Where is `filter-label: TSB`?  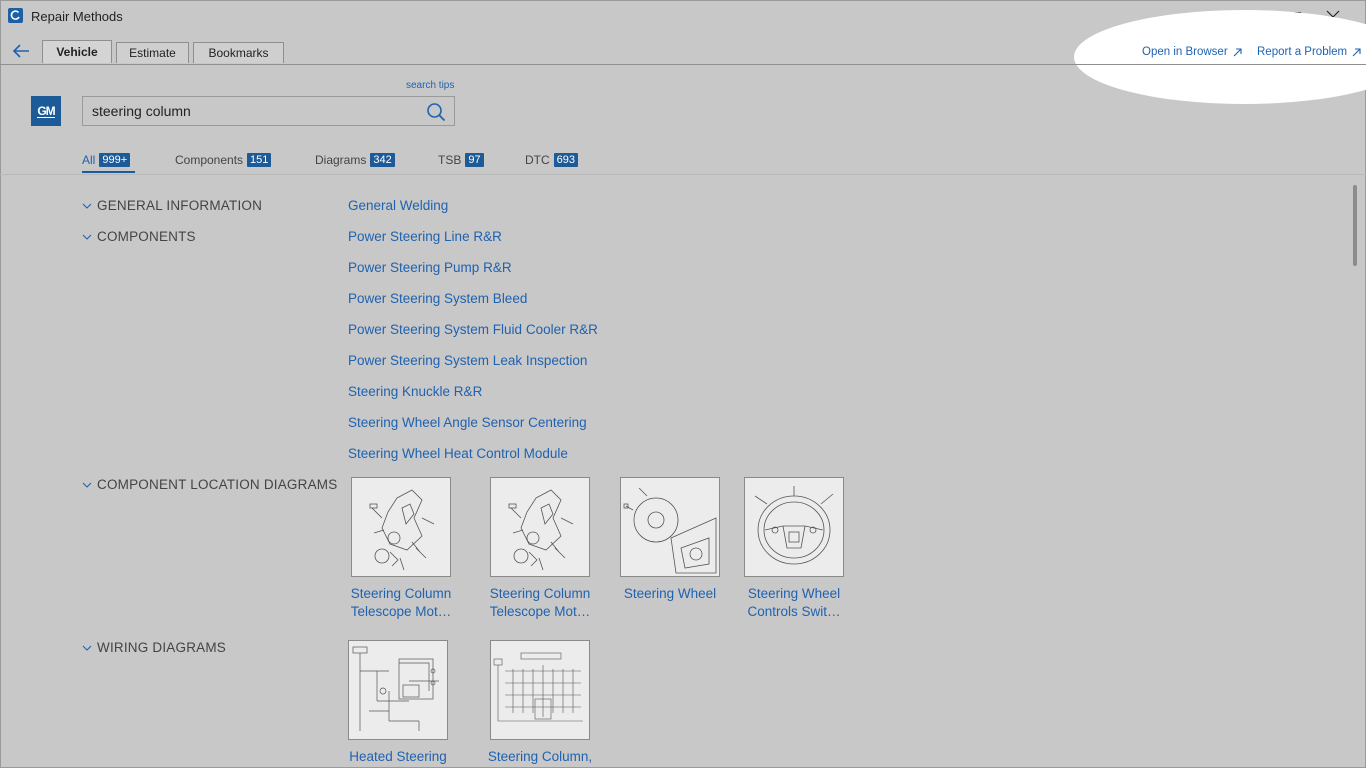 filter-label: TSB is located at coordinates (450, 160).